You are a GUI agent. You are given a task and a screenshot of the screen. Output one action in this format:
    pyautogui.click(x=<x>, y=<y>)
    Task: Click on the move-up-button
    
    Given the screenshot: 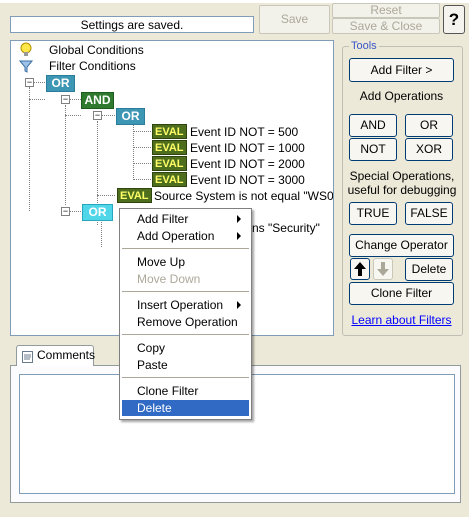 What is the action you would take?
    pyautogui.click(x=360, y=269)
    